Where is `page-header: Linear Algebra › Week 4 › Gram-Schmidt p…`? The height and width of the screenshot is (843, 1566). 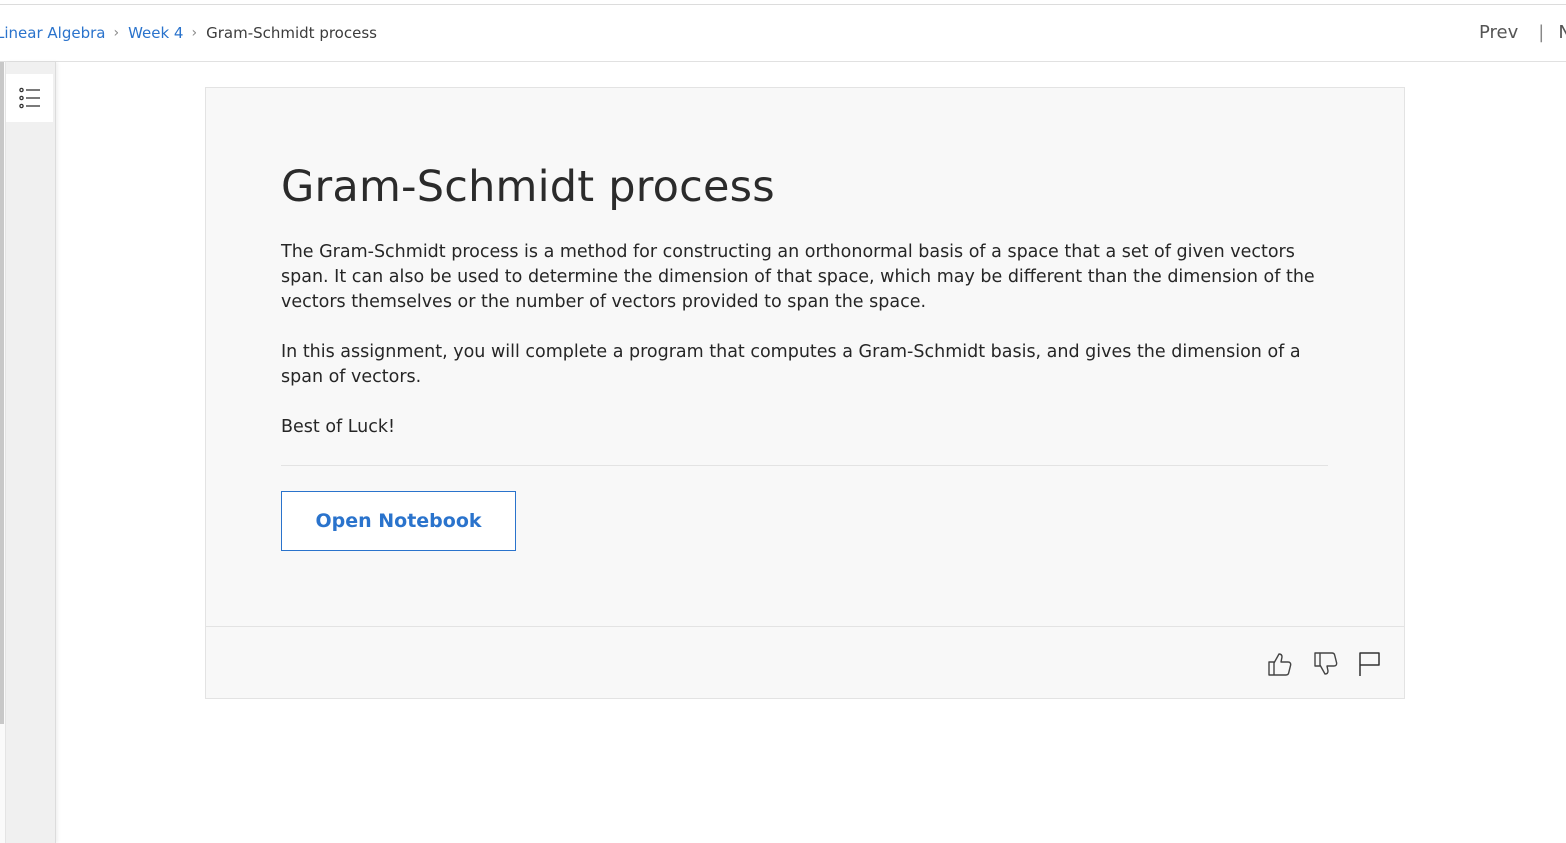 page-header: Linear Algebra › Week 4 › Gram-Schmidt p… is located at coordinates (783, 33).